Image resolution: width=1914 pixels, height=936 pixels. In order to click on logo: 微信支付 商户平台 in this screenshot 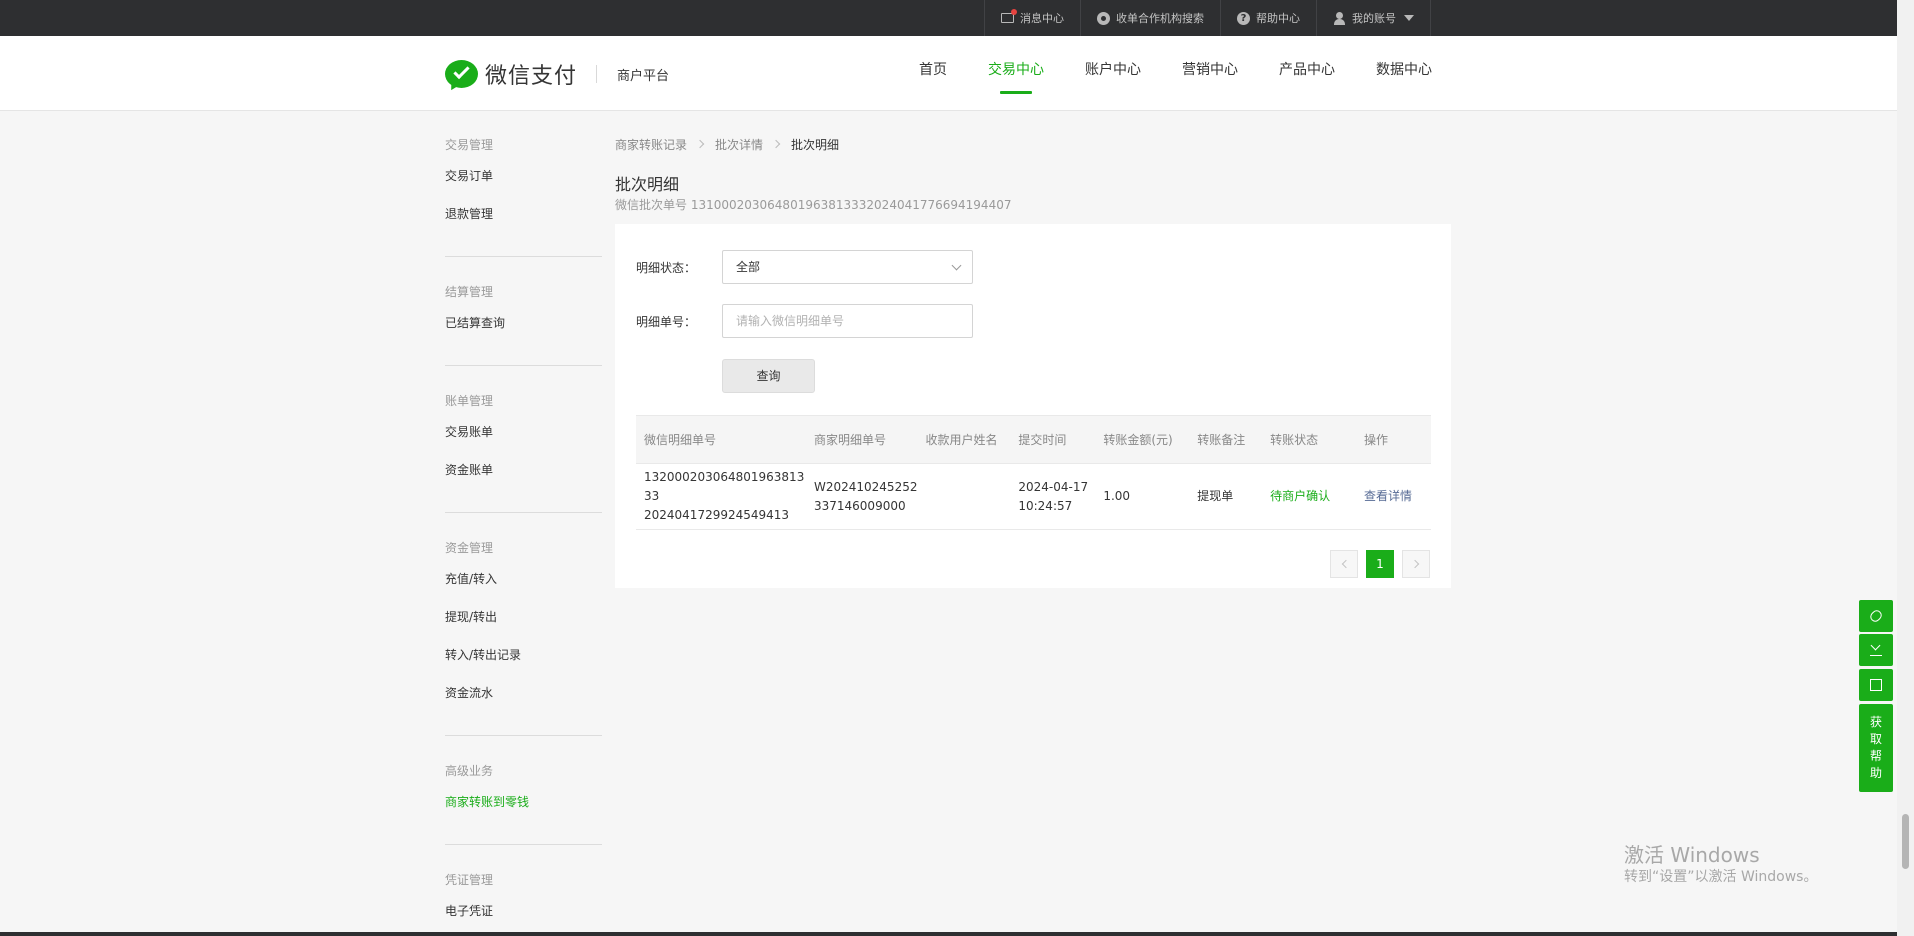, I will do `click(557, 75)`.